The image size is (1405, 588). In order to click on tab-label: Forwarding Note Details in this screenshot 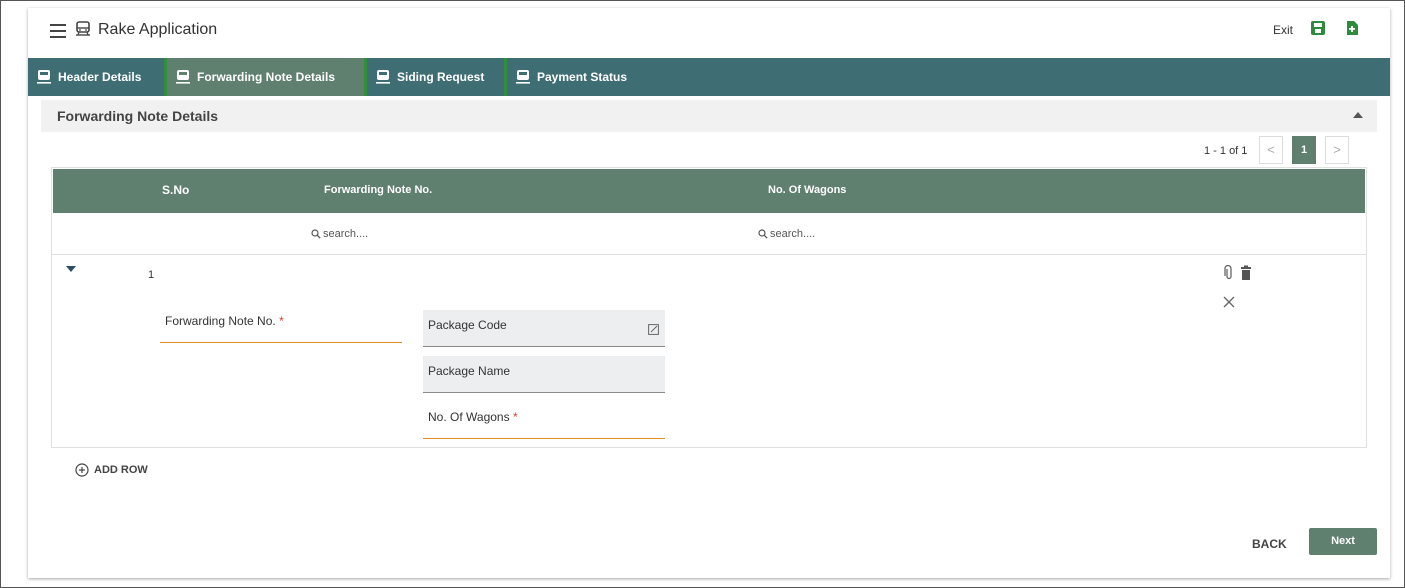, I will do `click(266, 77)`.